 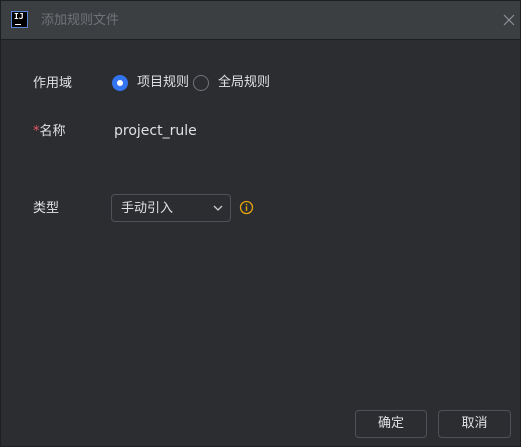 What do you see at coordinates (46, 208) in the screenshot?
I see `type-label: 类型` at bounding box center [46, 208].